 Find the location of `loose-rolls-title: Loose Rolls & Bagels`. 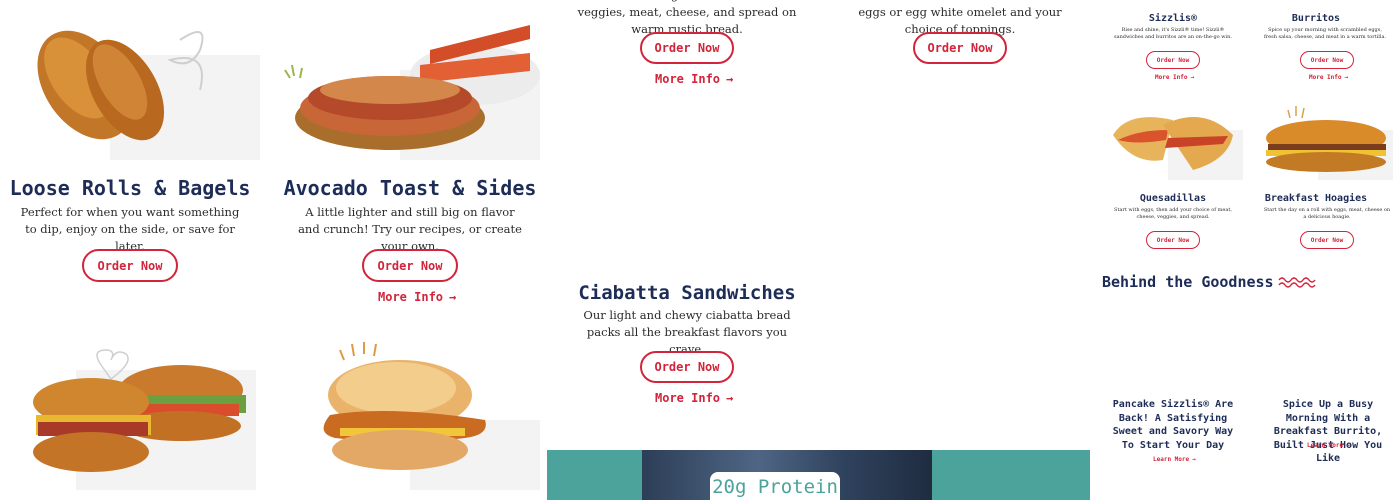

loose-rolls-title: Loose Rolls & Bagels is located at coordinates (130, 188).